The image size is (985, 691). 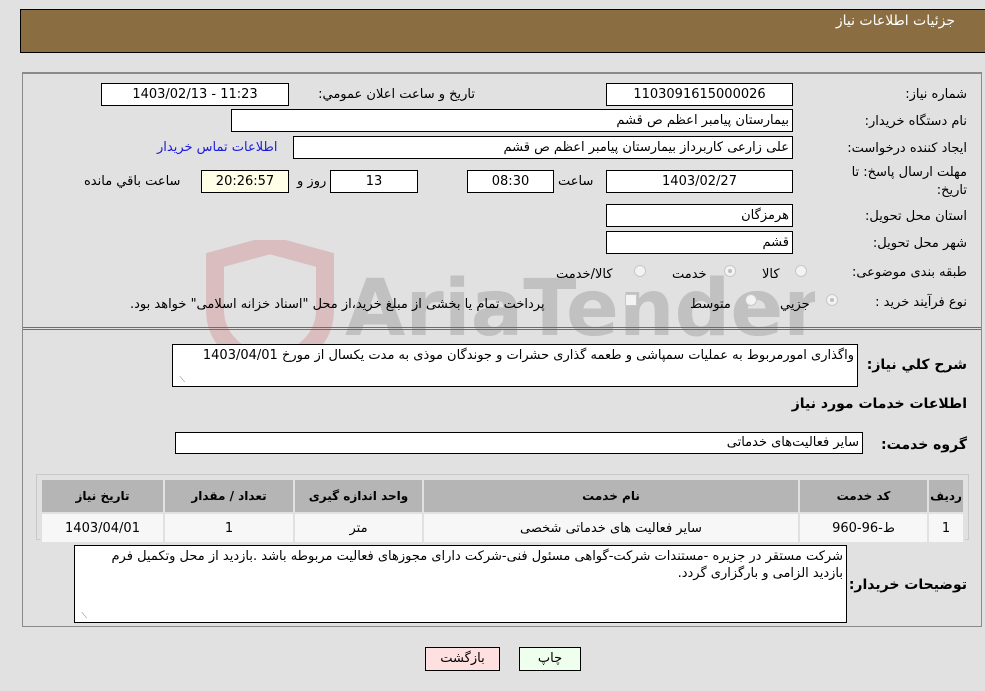 What do you see at coordinates (229, 528) in the screenshot?
I see `cell-qty: 1` at bounding box center [229, 528].